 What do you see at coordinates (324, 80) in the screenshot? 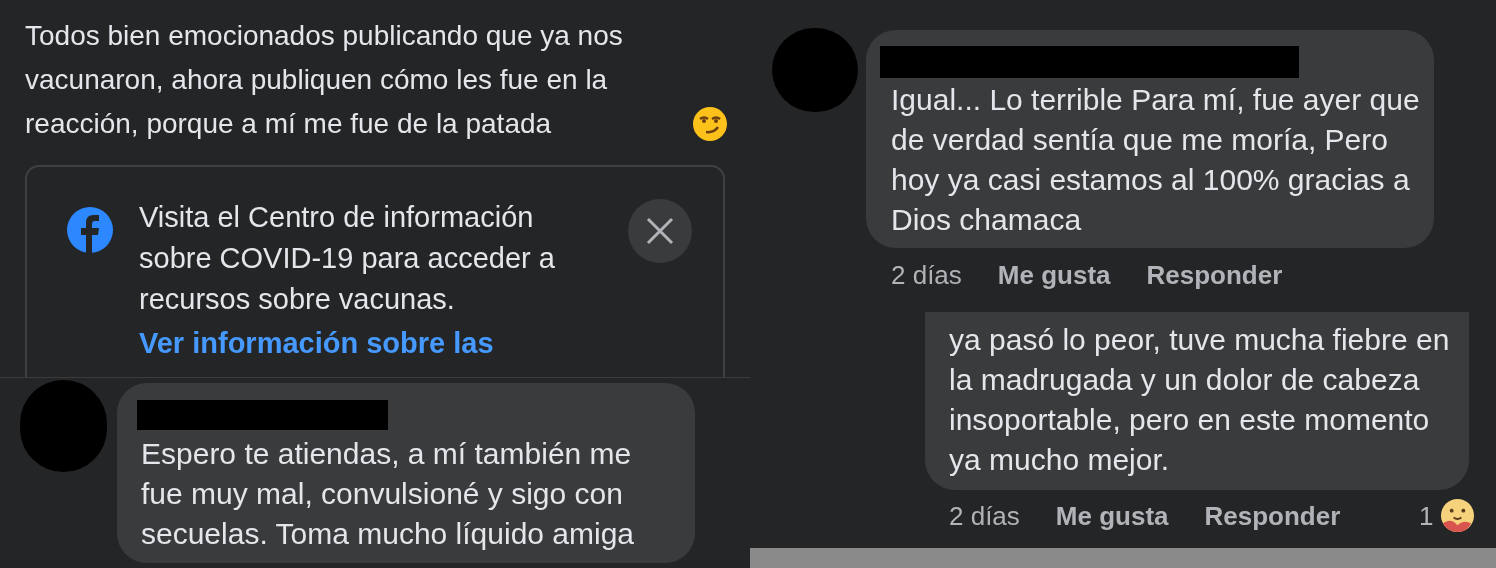
I see `post-text: Todos bien emocionados publicando que ya nos vacunaron, ahora publiquen cómo les fue en la reacción, porque a mí me fue de la patada` at bounding box center [324, 80].